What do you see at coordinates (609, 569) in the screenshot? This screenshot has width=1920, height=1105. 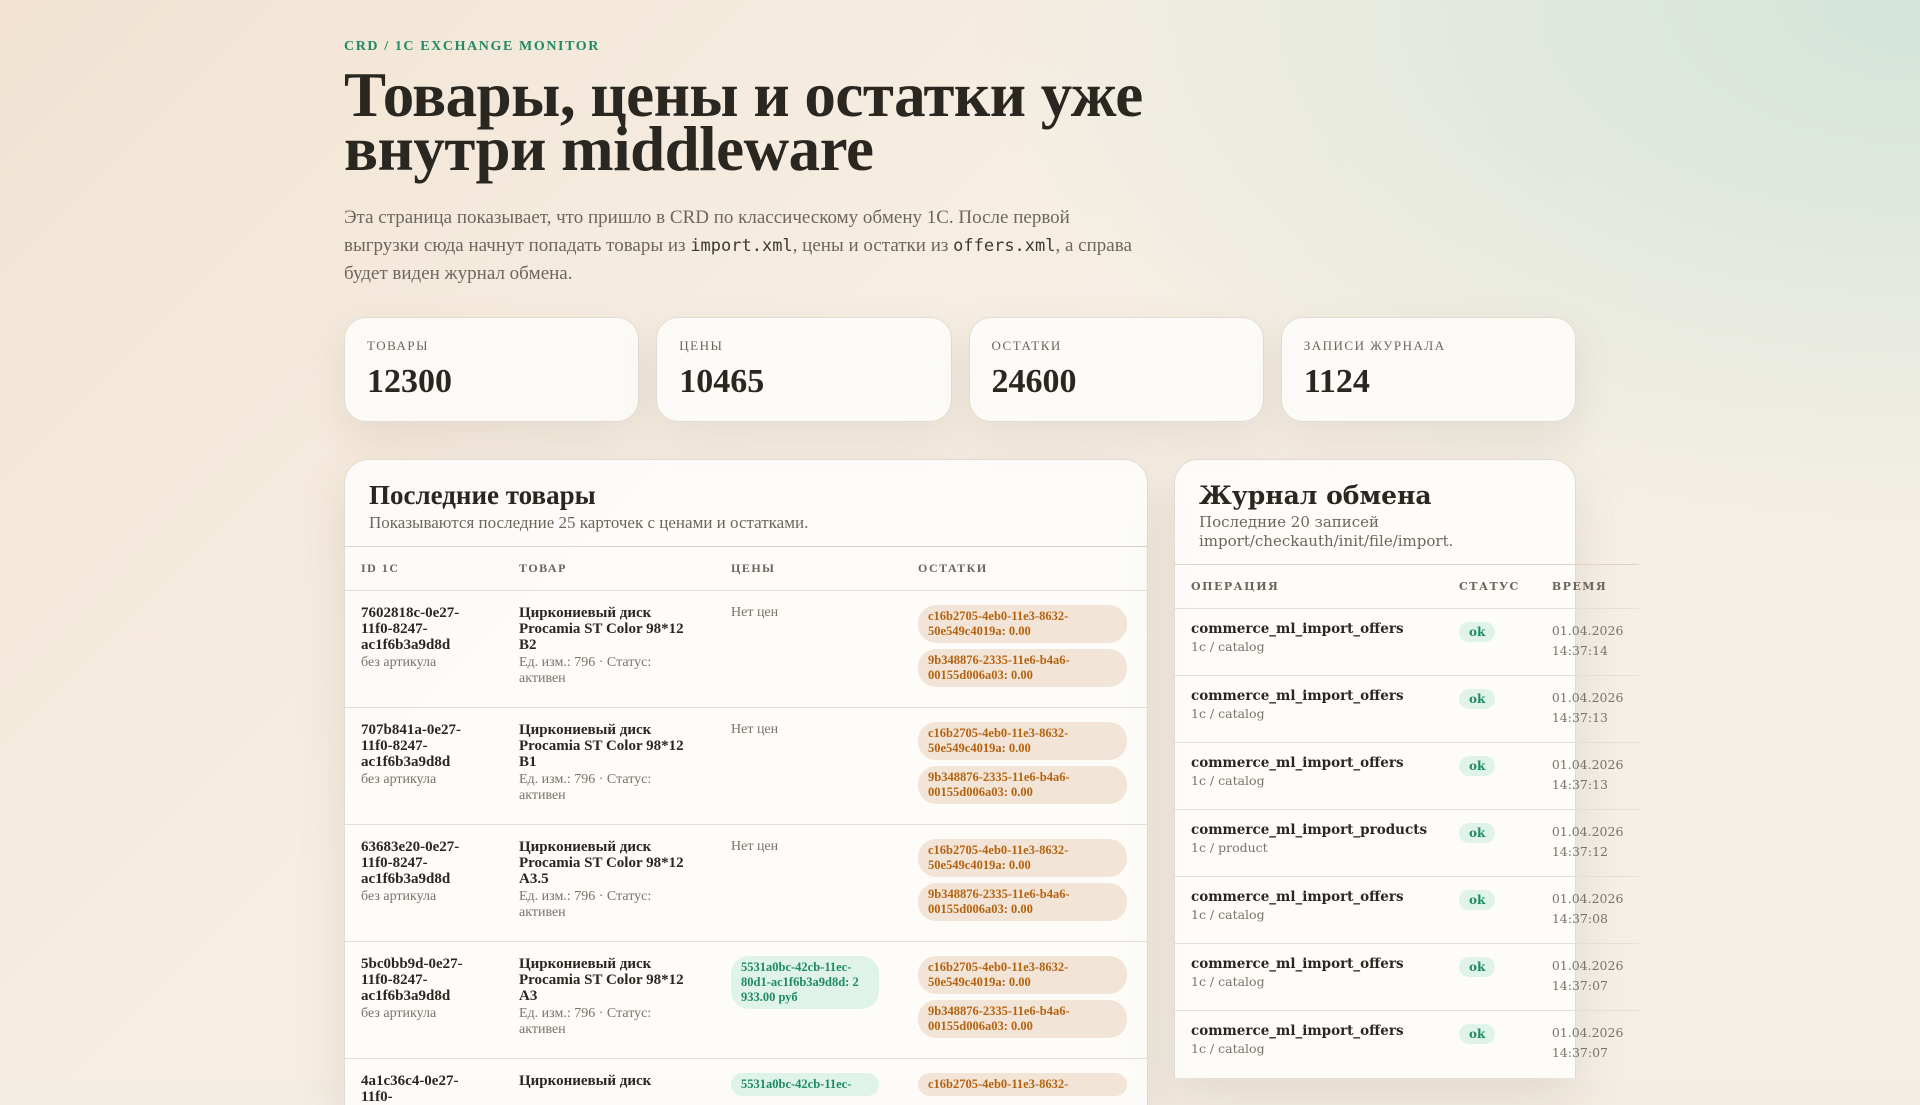 I see `col-product: ТОВАР` at bounding box center [609, 569].